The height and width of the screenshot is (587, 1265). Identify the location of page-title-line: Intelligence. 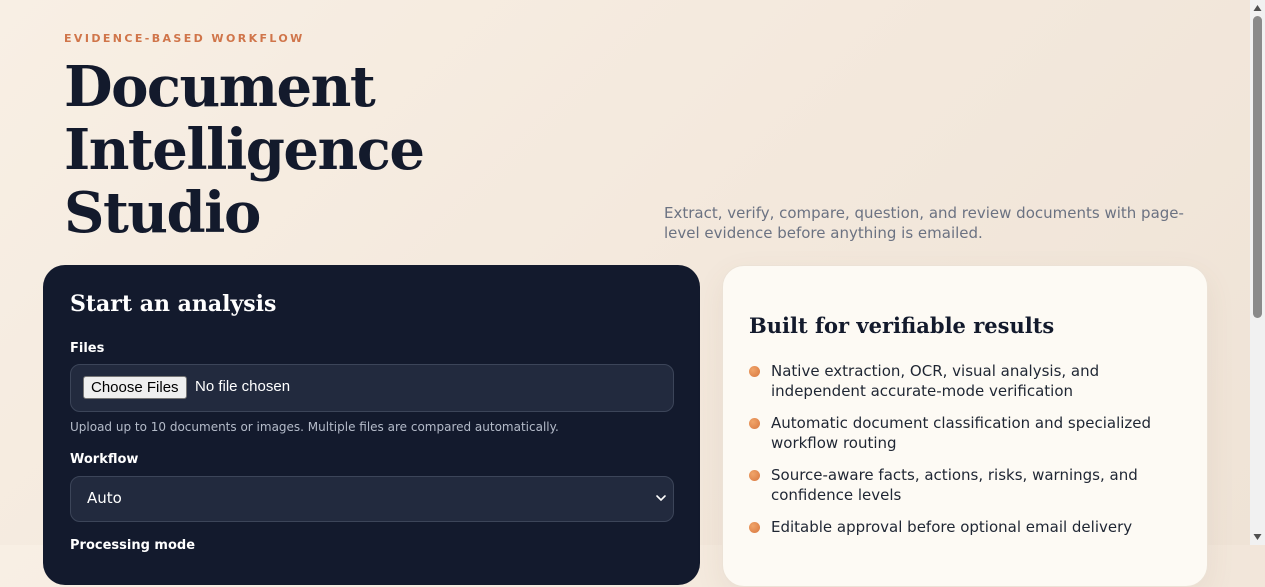
(244, 150).